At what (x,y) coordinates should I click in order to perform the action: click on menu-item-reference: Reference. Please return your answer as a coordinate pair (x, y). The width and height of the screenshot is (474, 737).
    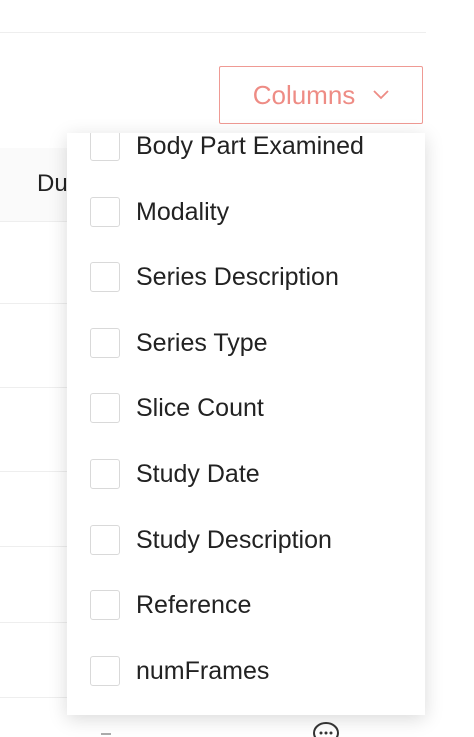
    Looking at the image, I should click on (246, 605).